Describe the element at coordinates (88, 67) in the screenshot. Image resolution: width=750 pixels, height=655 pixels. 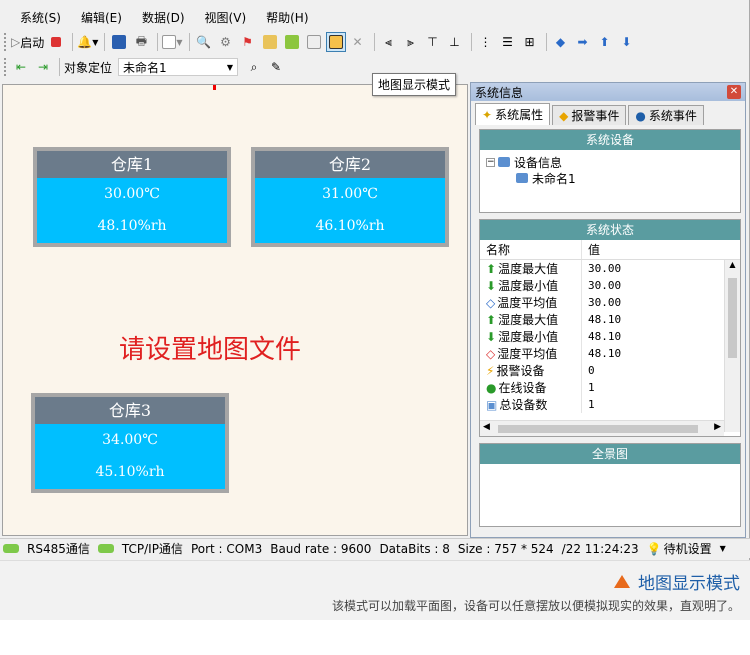
I see `locate-label: 对象定位` at that location.